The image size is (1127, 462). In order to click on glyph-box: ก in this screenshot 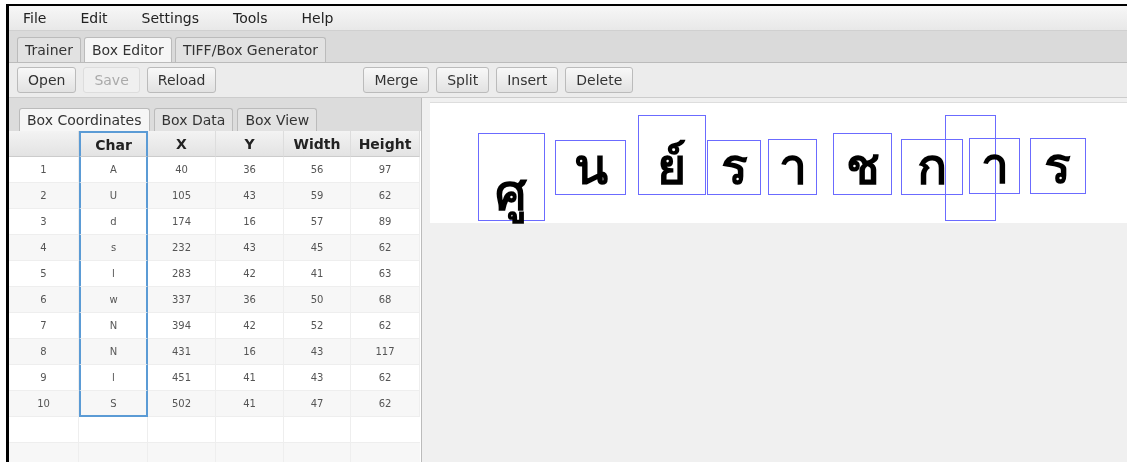, I will do `click(931, 166)`.